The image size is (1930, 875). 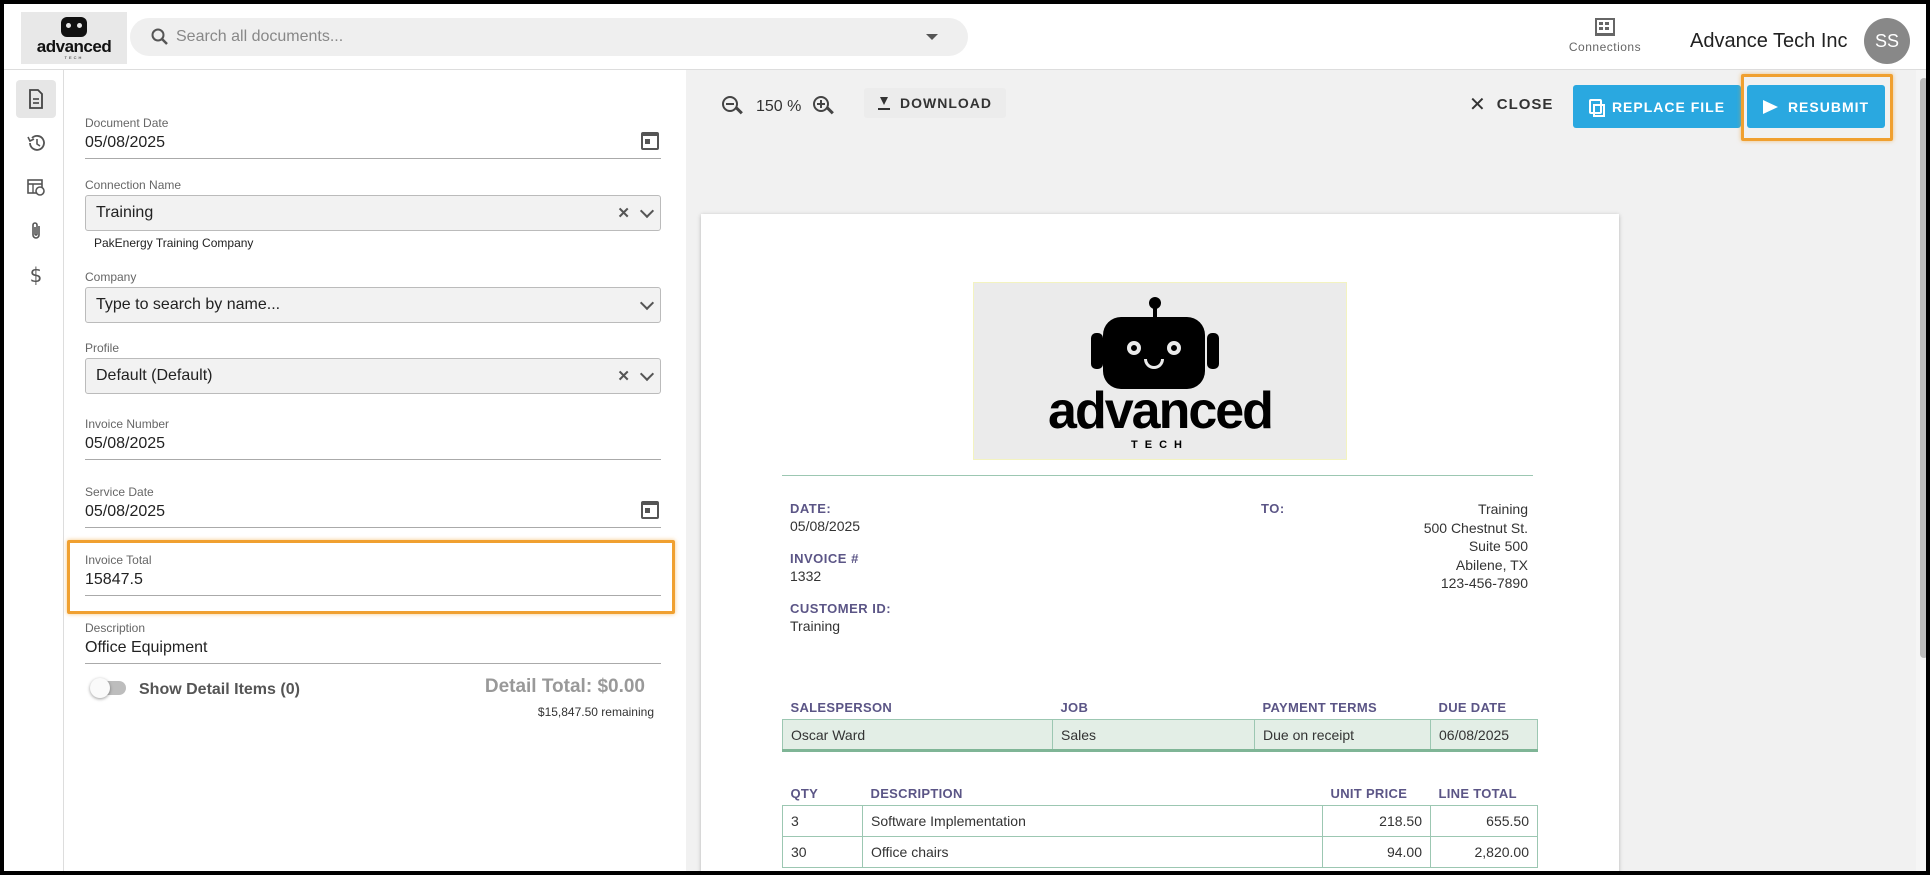 What do you see at coordinates (36, 99) in the screenshot?
I see `document-icon` at bounding box center [36, 99].